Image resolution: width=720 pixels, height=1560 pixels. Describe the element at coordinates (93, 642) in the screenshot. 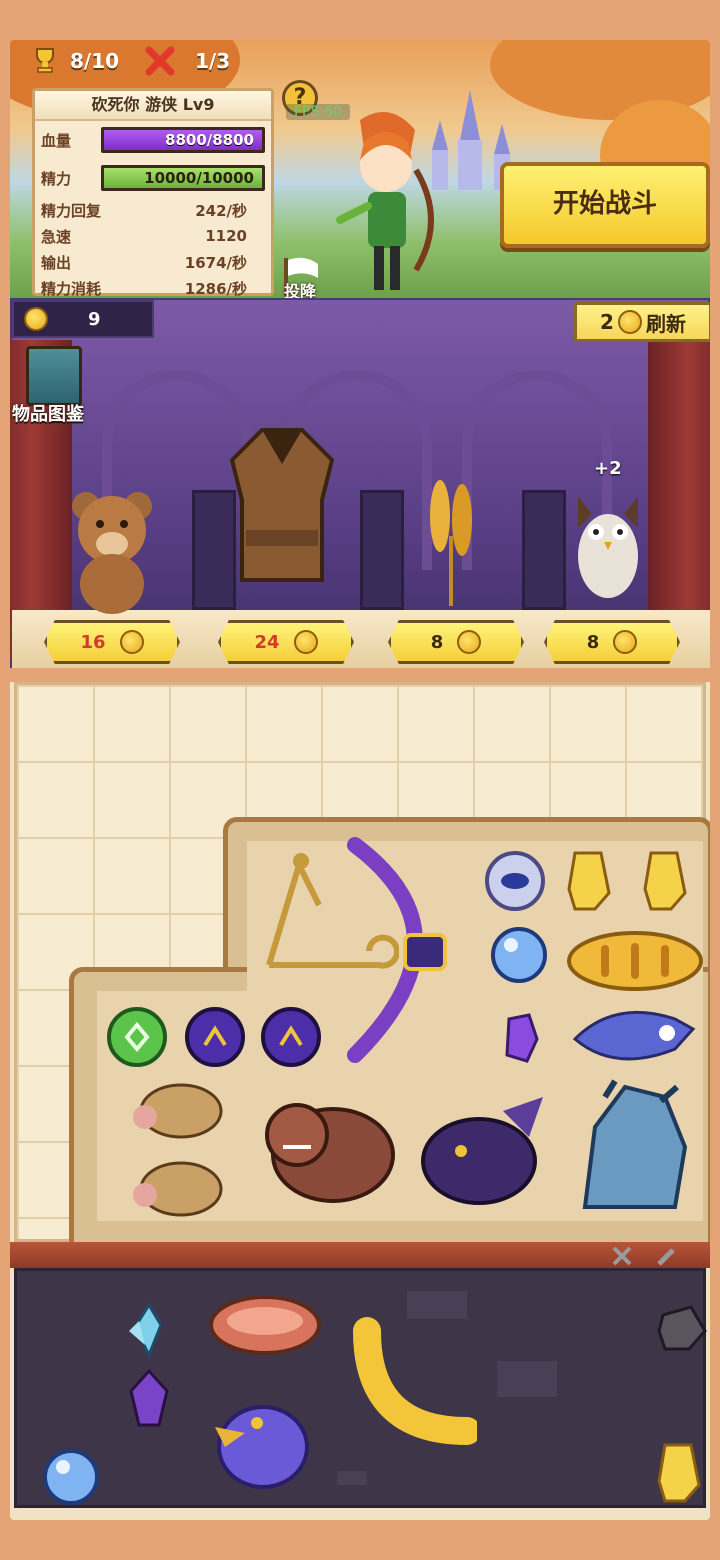

I see `price-value: 16` at that location.